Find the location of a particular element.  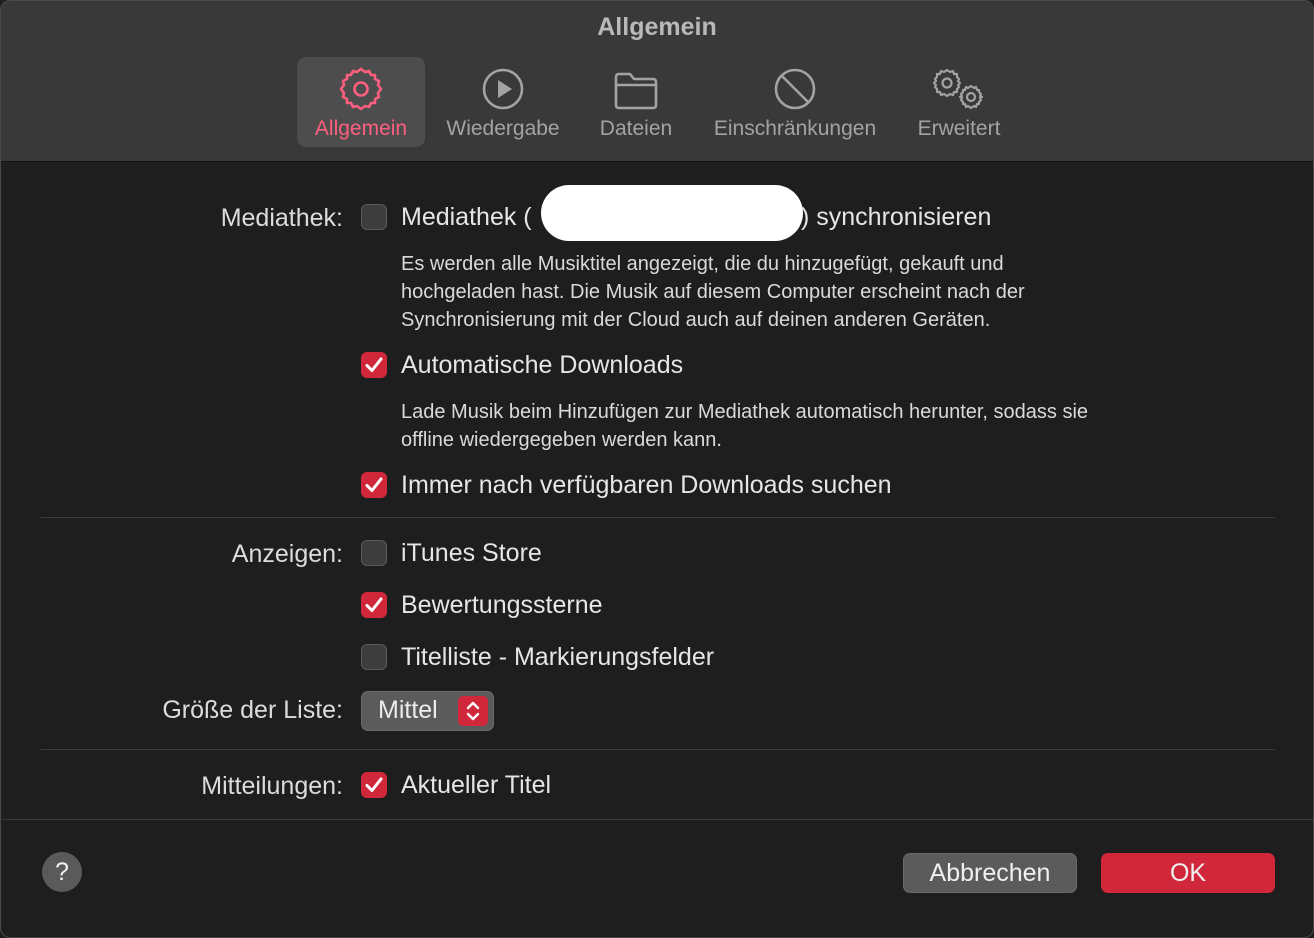

show-section-label: Anzeigen: is located at coordinates (287, 554).